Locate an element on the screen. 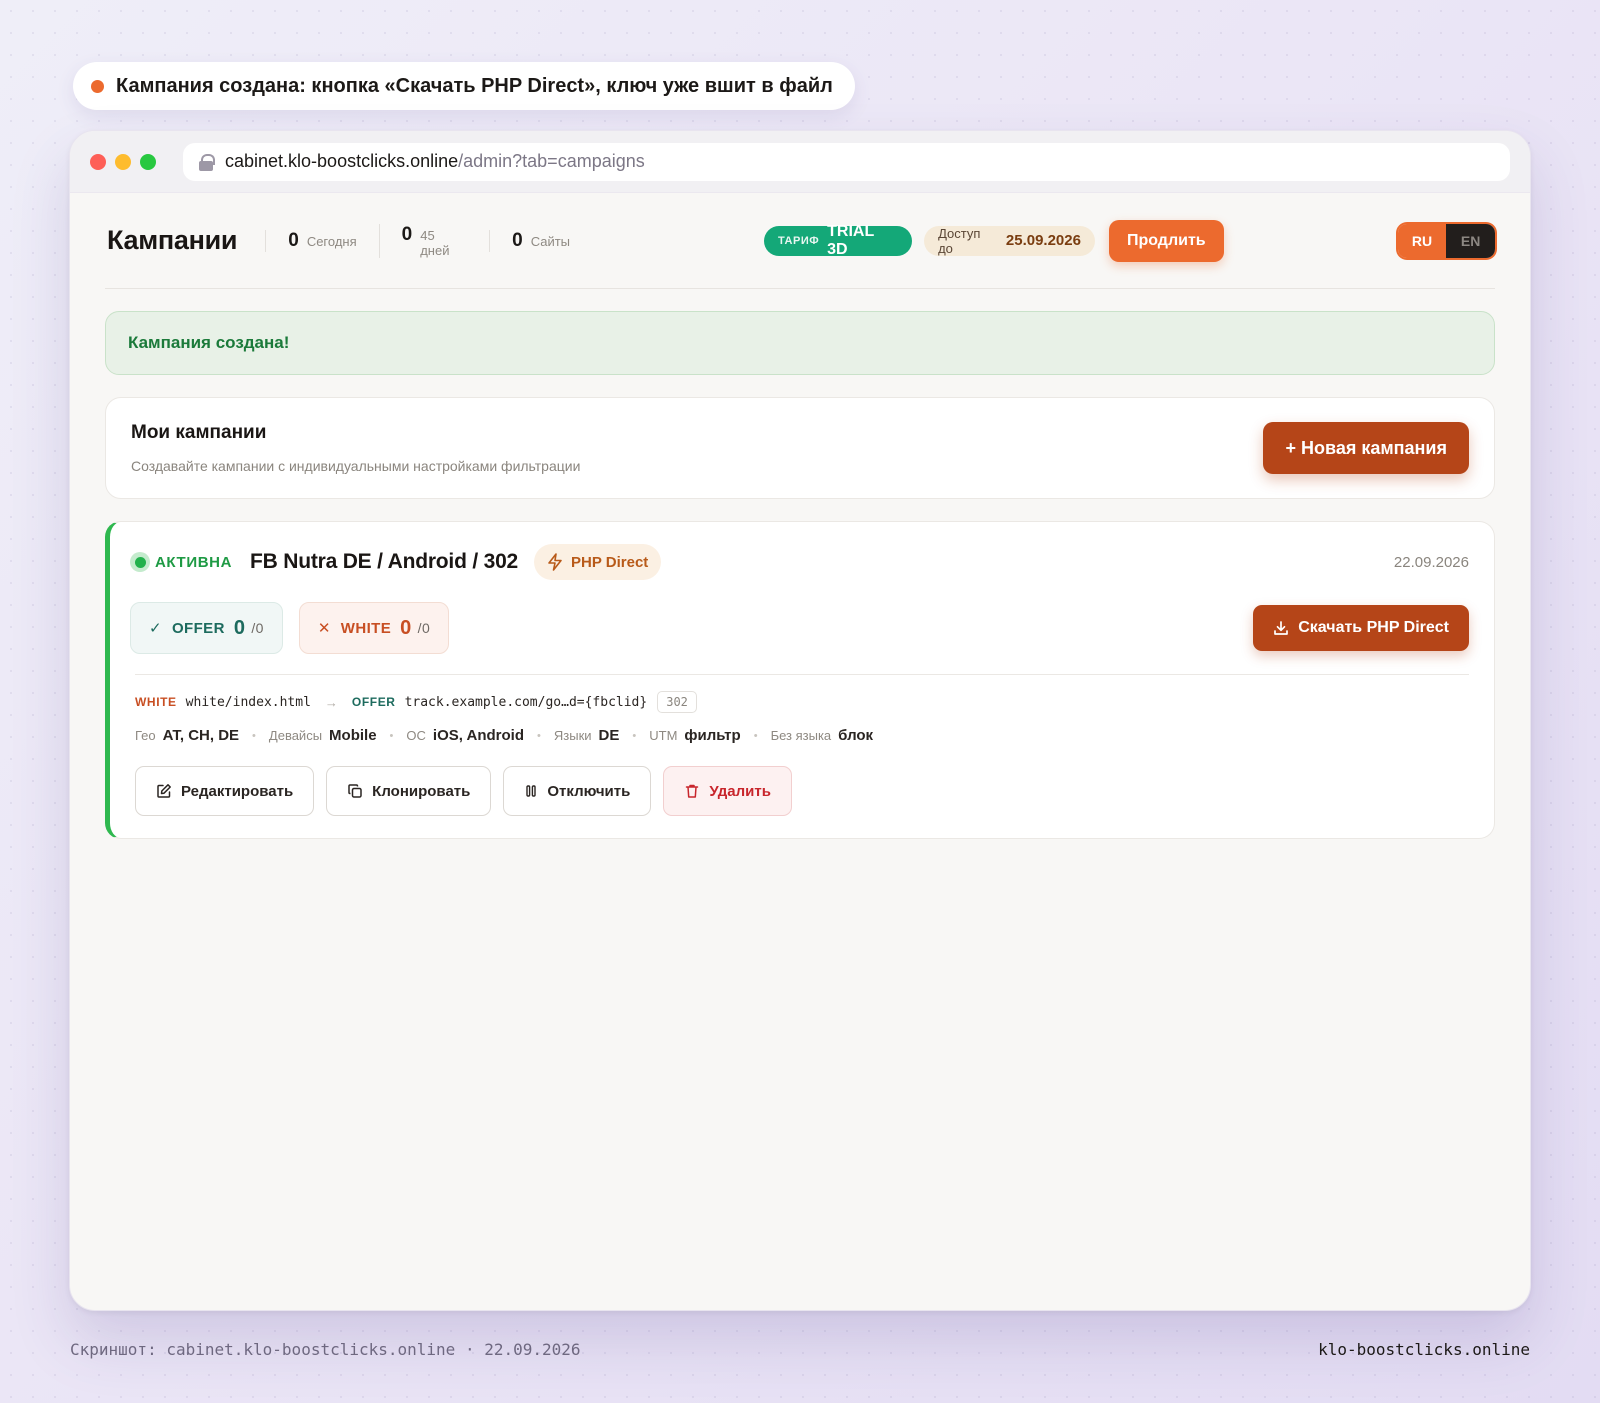  renew-button: Продлить is located at coordinates (1166, 240).